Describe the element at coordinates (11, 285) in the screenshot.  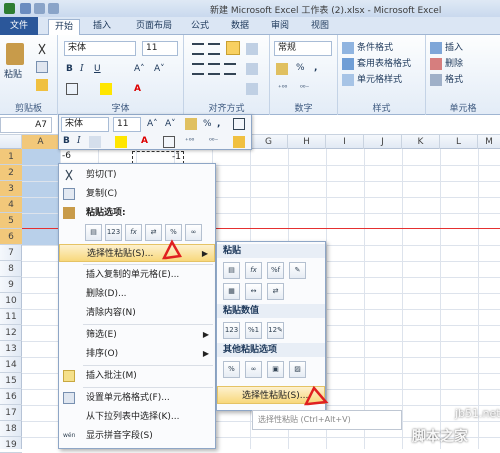
I see `row-header: 9` at that location.